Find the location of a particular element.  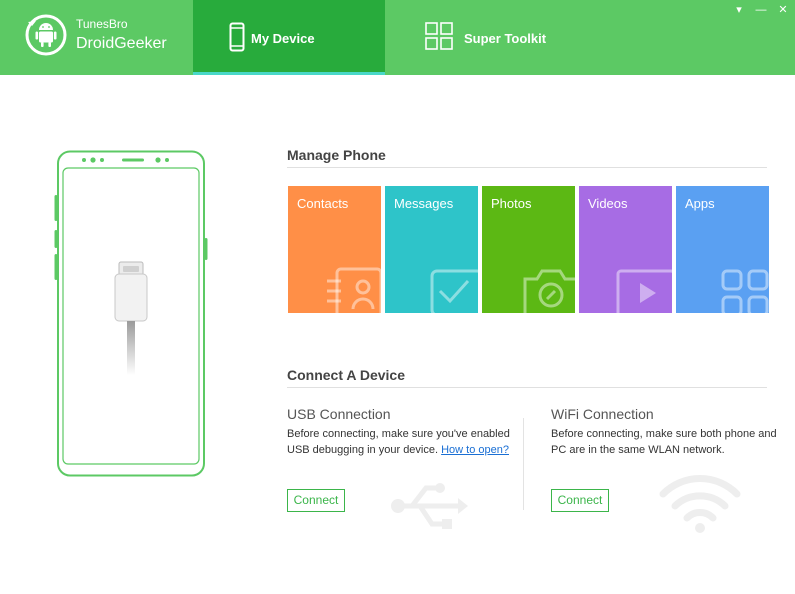

wifi-connect-button: Connect is located at coordinates (580, 500).